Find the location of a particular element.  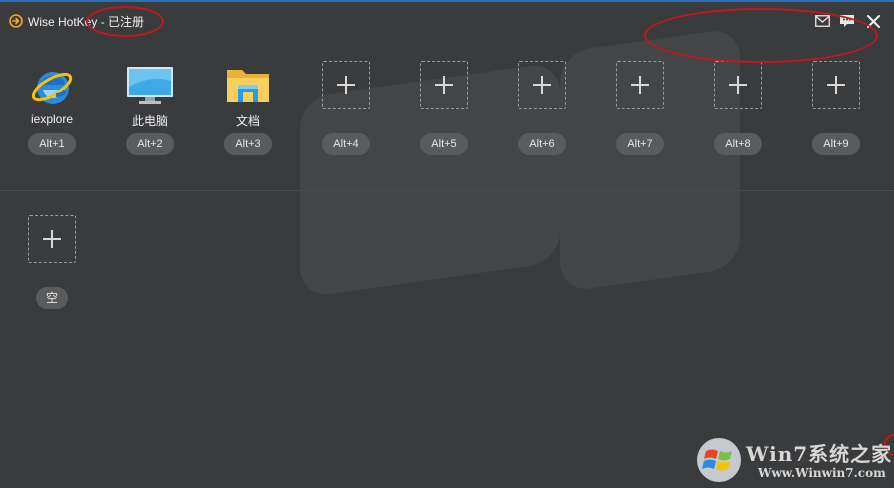

hotkey-shortcut-pill: Alt+3 is located at coordinates (248, 144).